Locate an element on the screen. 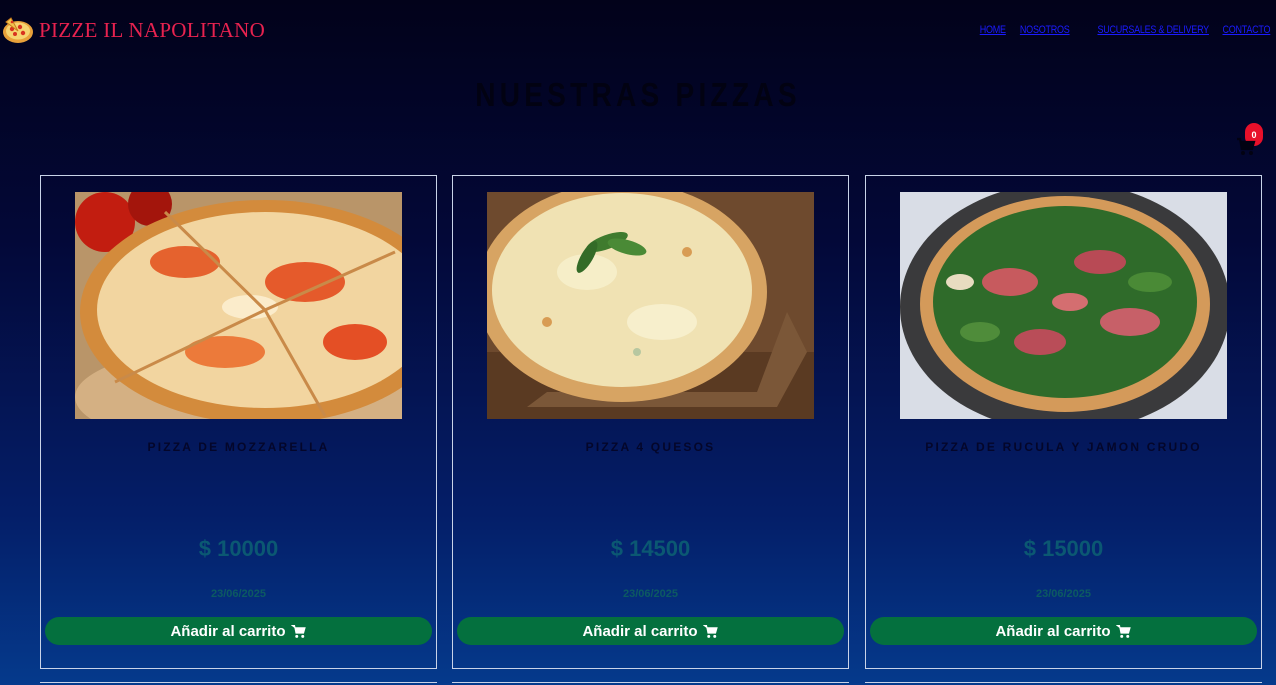  nav-link-contacto: CONTACTO is located at coordinates (1246, 30).